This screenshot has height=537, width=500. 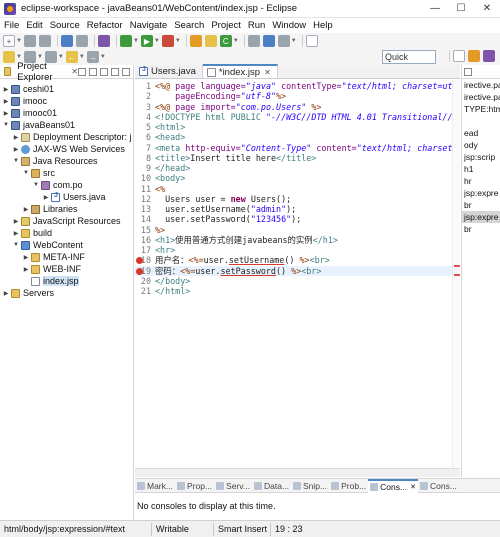 I want to click on tree-item-libraries: ▶ Libraries, so click(x=66, y=209).